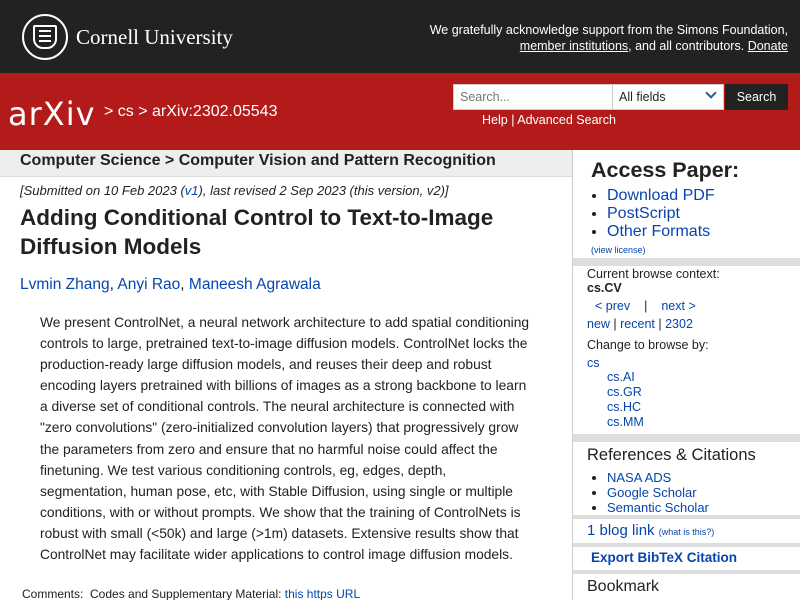  Describe the element at coordinates (658, 231) in the screenshot. I see `other-formats-link: Other Formats` at that location.